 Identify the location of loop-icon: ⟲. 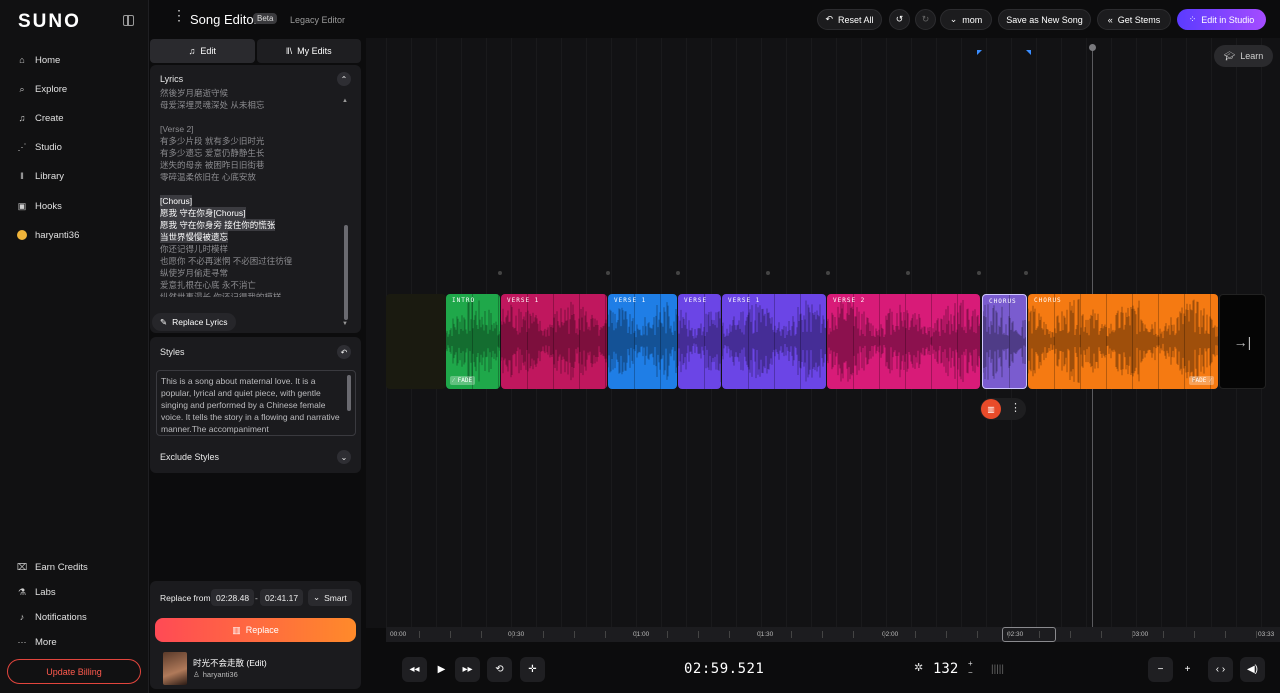
(499, 669).